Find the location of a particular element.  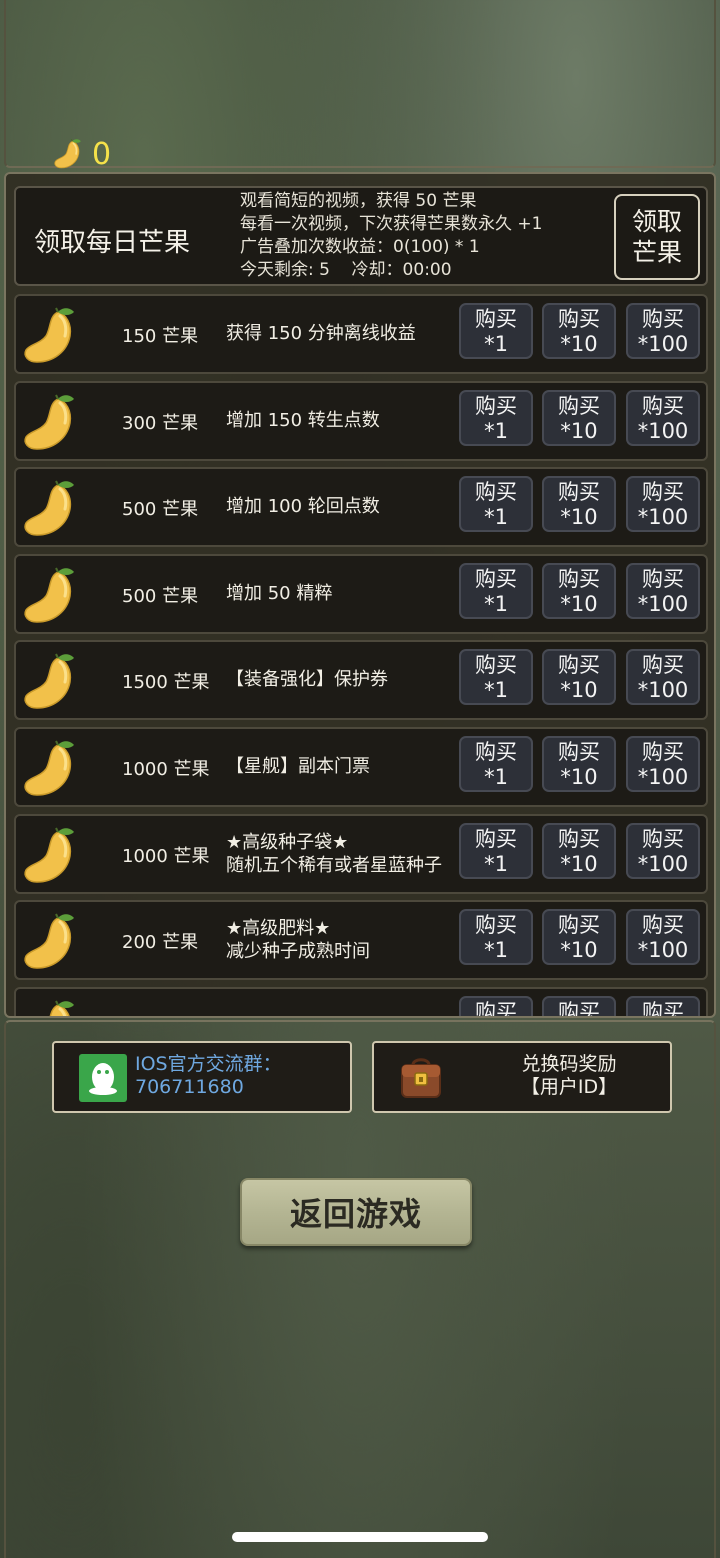

shop-item-row: 500 芒果 增加 100 轮回点数 购买 *1 购买 *10 购买 *100 is located at coordinates (361, 507).